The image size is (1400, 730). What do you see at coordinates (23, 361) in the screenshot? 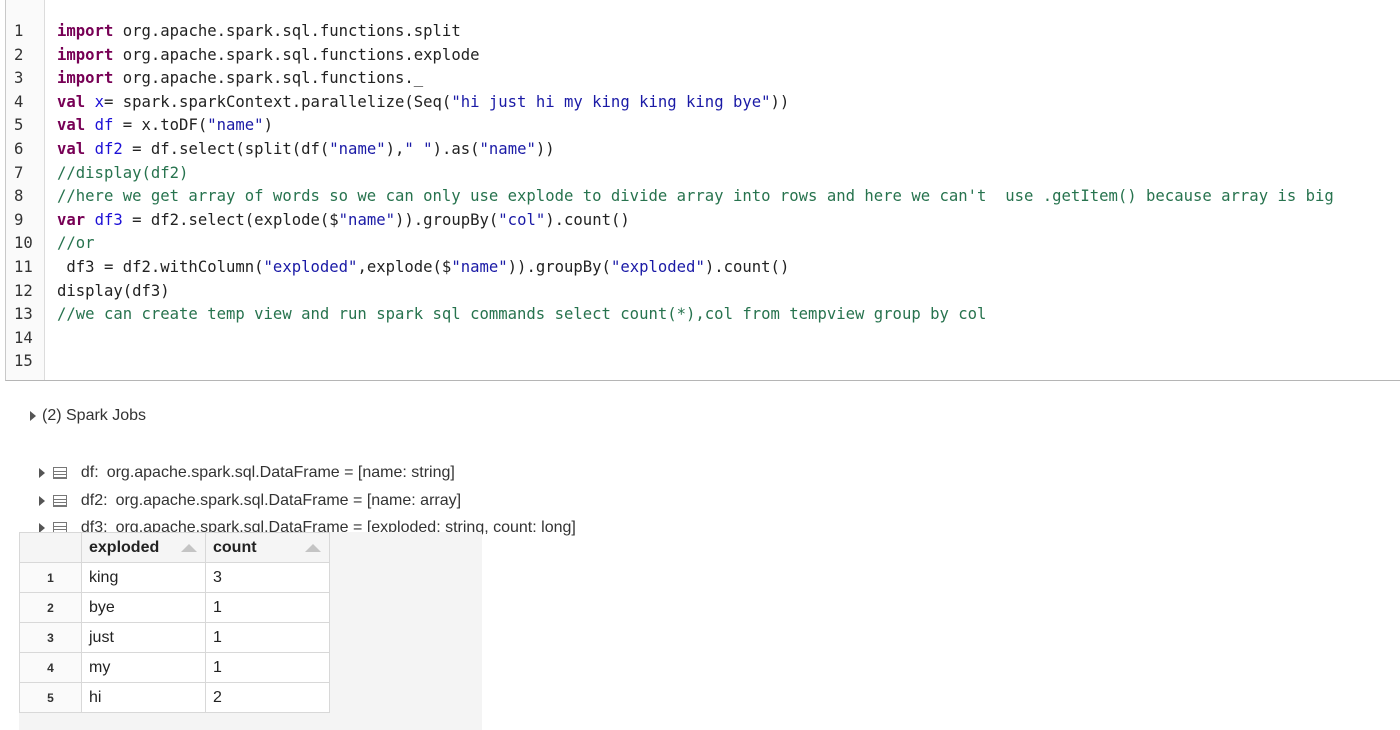
I see `line-number: 15` at bounding box center [23, 361].